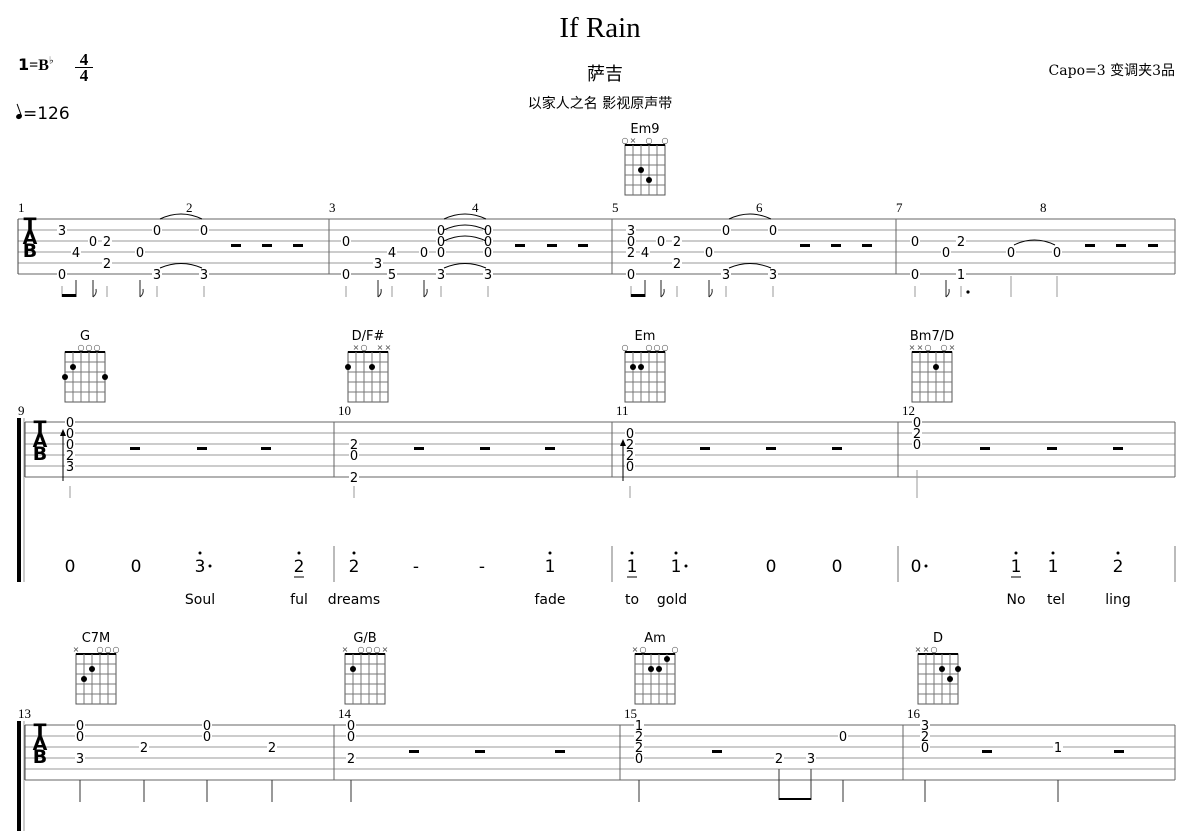 This screenshot has width=1200, height=831. I want to click on chord-name: D/F#, so click(368, 336).